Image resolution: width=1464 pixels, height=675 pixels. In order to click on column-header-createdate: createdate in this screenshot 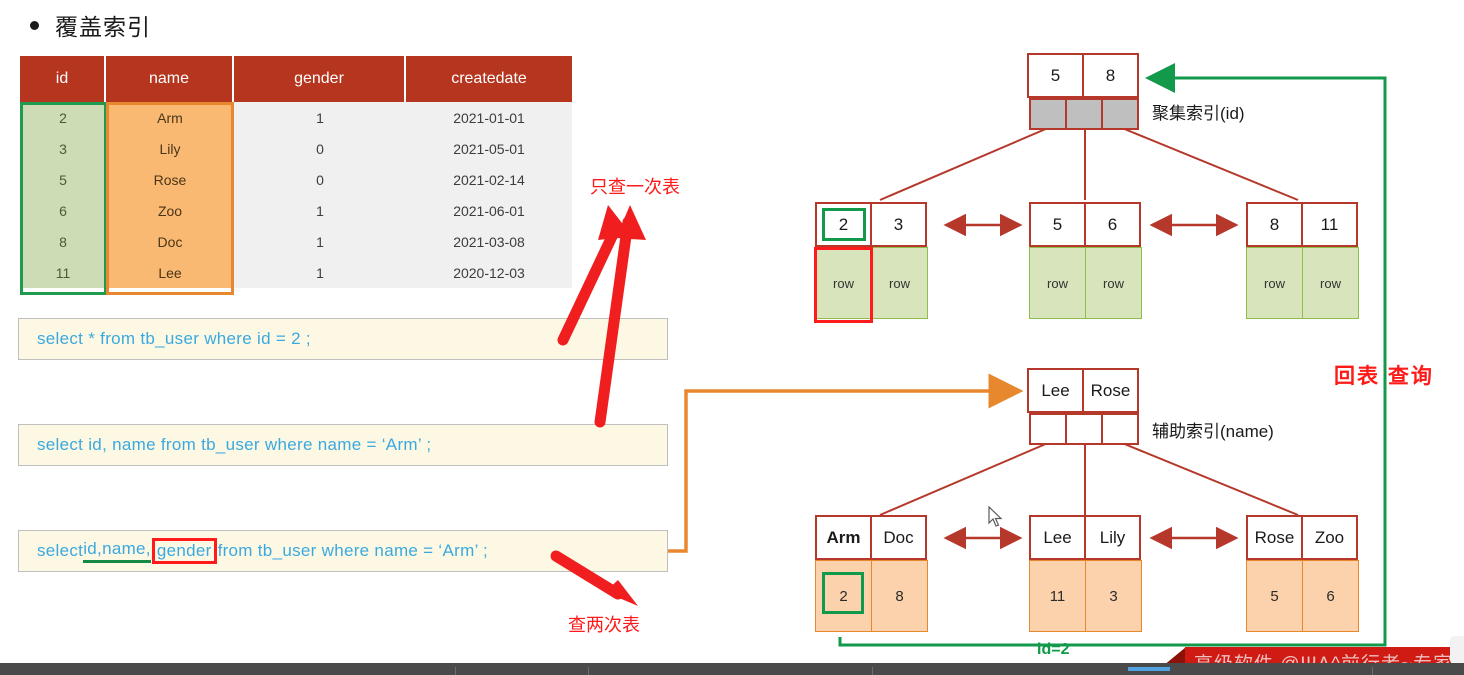, I will do `click(489, 79)`.